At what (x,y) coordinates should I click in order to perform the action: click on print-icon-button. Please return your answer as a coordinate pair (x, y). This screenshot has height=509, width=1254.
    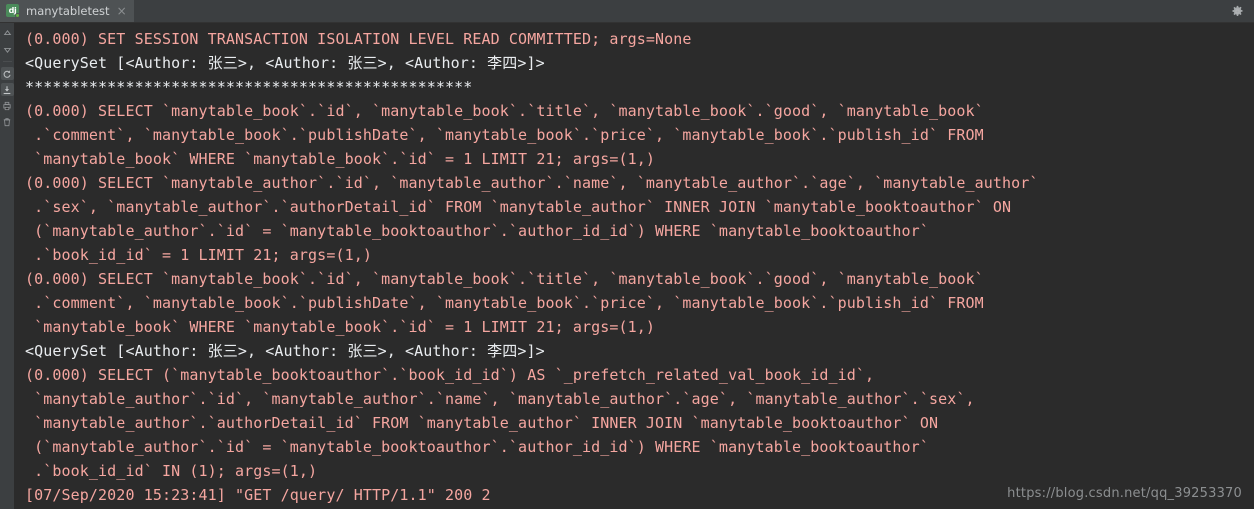
    Looking at the image, I should click on (7, 105).